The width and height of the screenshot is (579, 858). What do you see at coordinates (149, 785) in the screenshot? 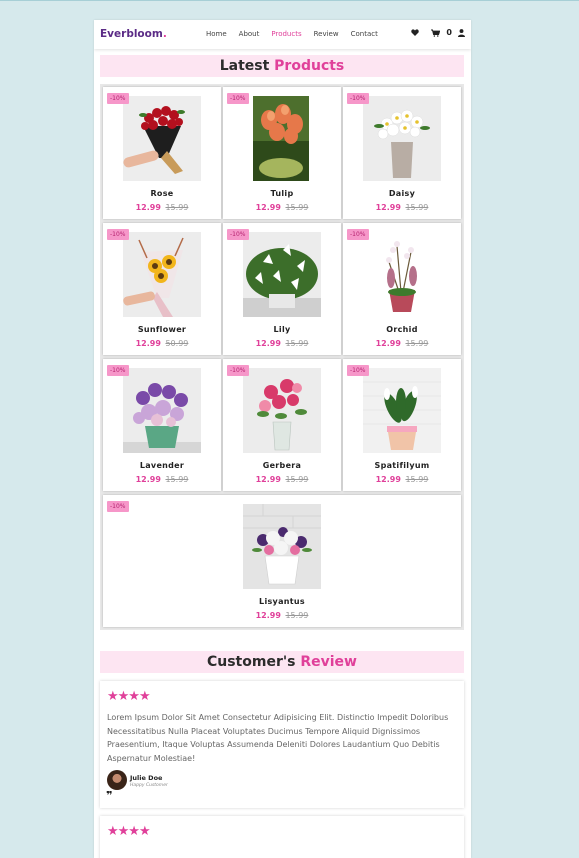
I see `reviewer-role: Happy Customer` at bounding box center [149, 785].